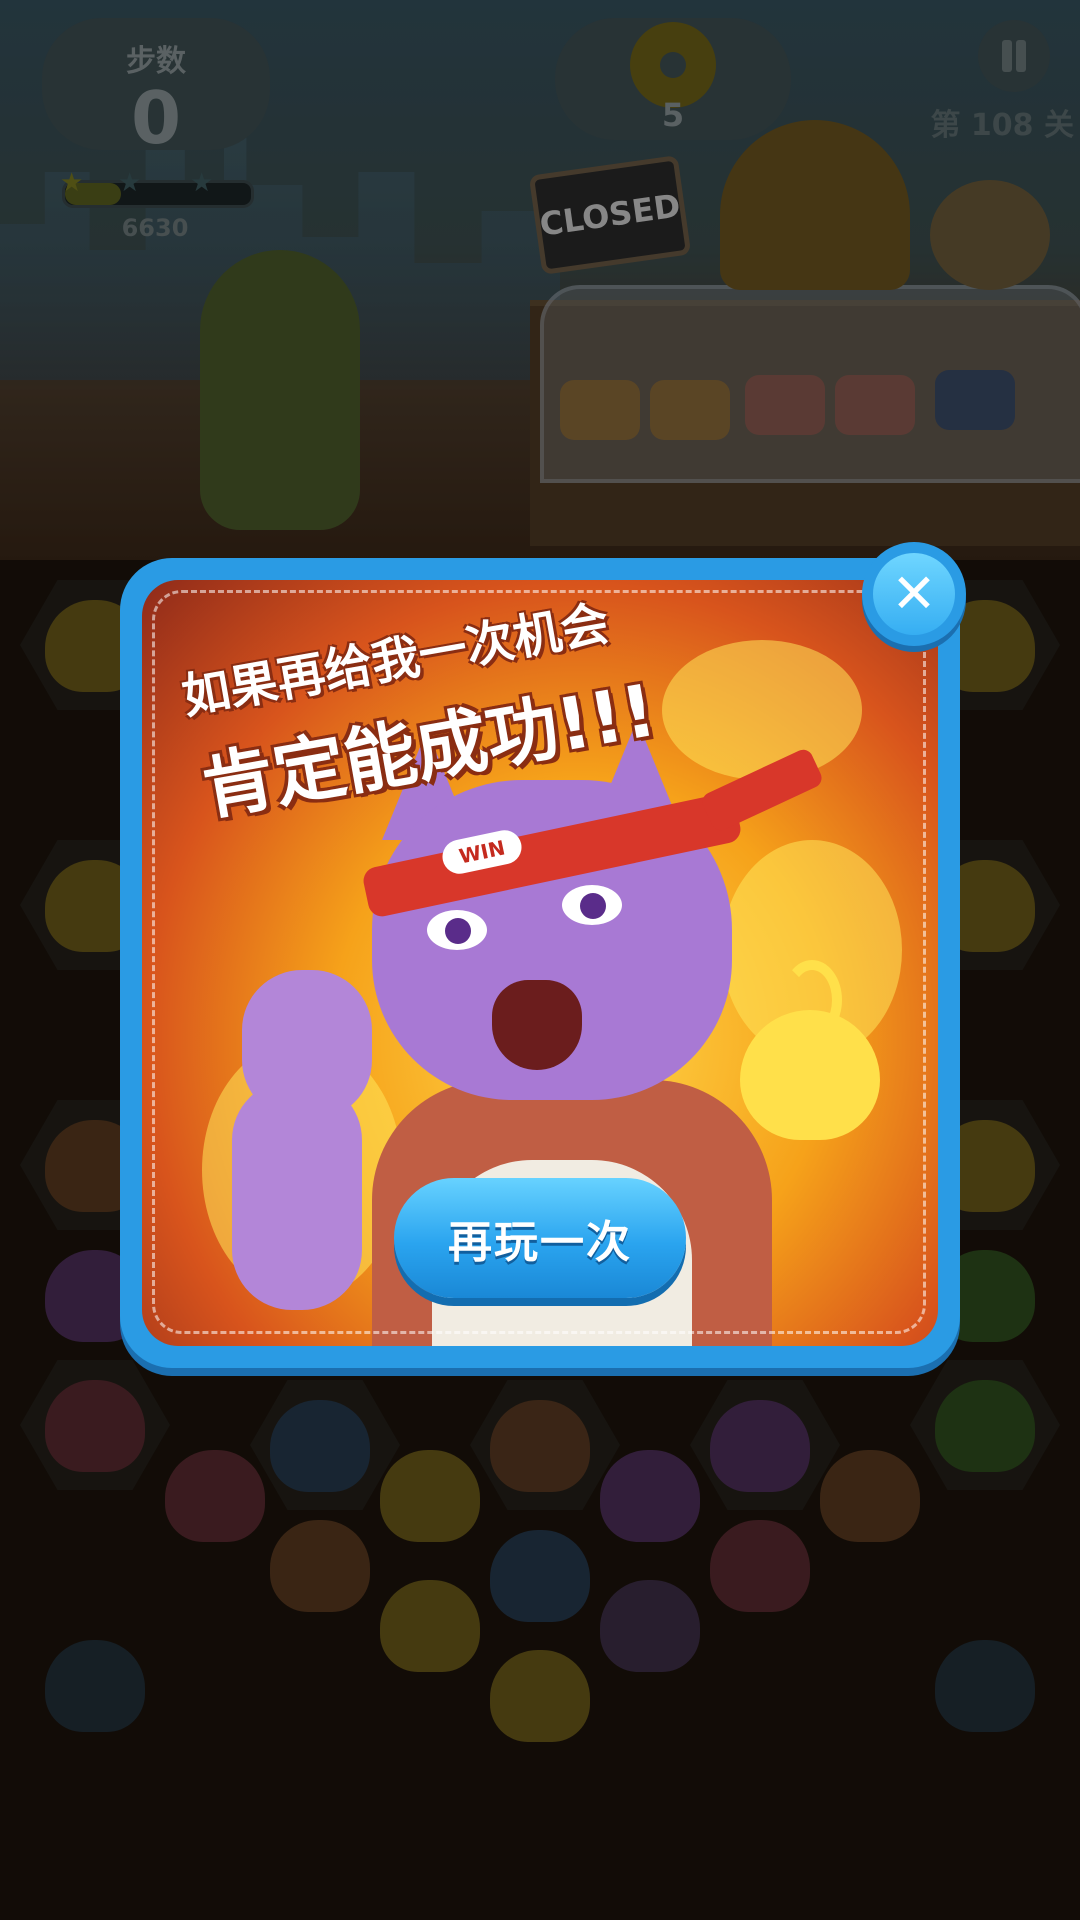 The width and height of the screenshot is (1080, 1920). Describe the element at coordinates (762, 710) in the screenshot. I see `flame-decoration` at that location.